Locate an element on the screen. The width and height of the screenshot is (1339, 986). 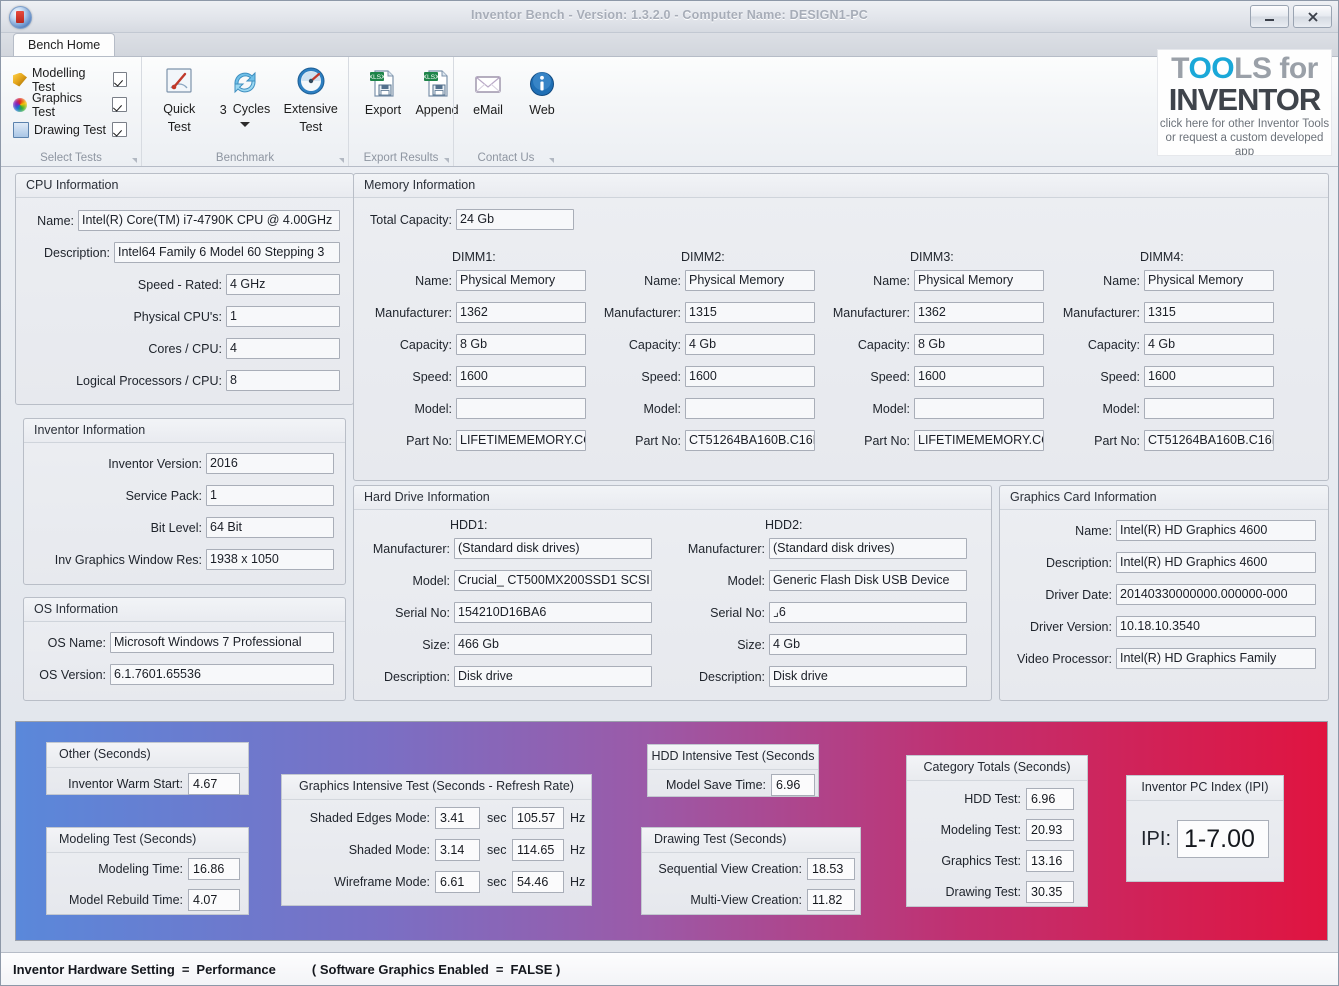
gfx-description-value: Intel(R) HD Graphics 4600 is located at coordinates (1216, 562).